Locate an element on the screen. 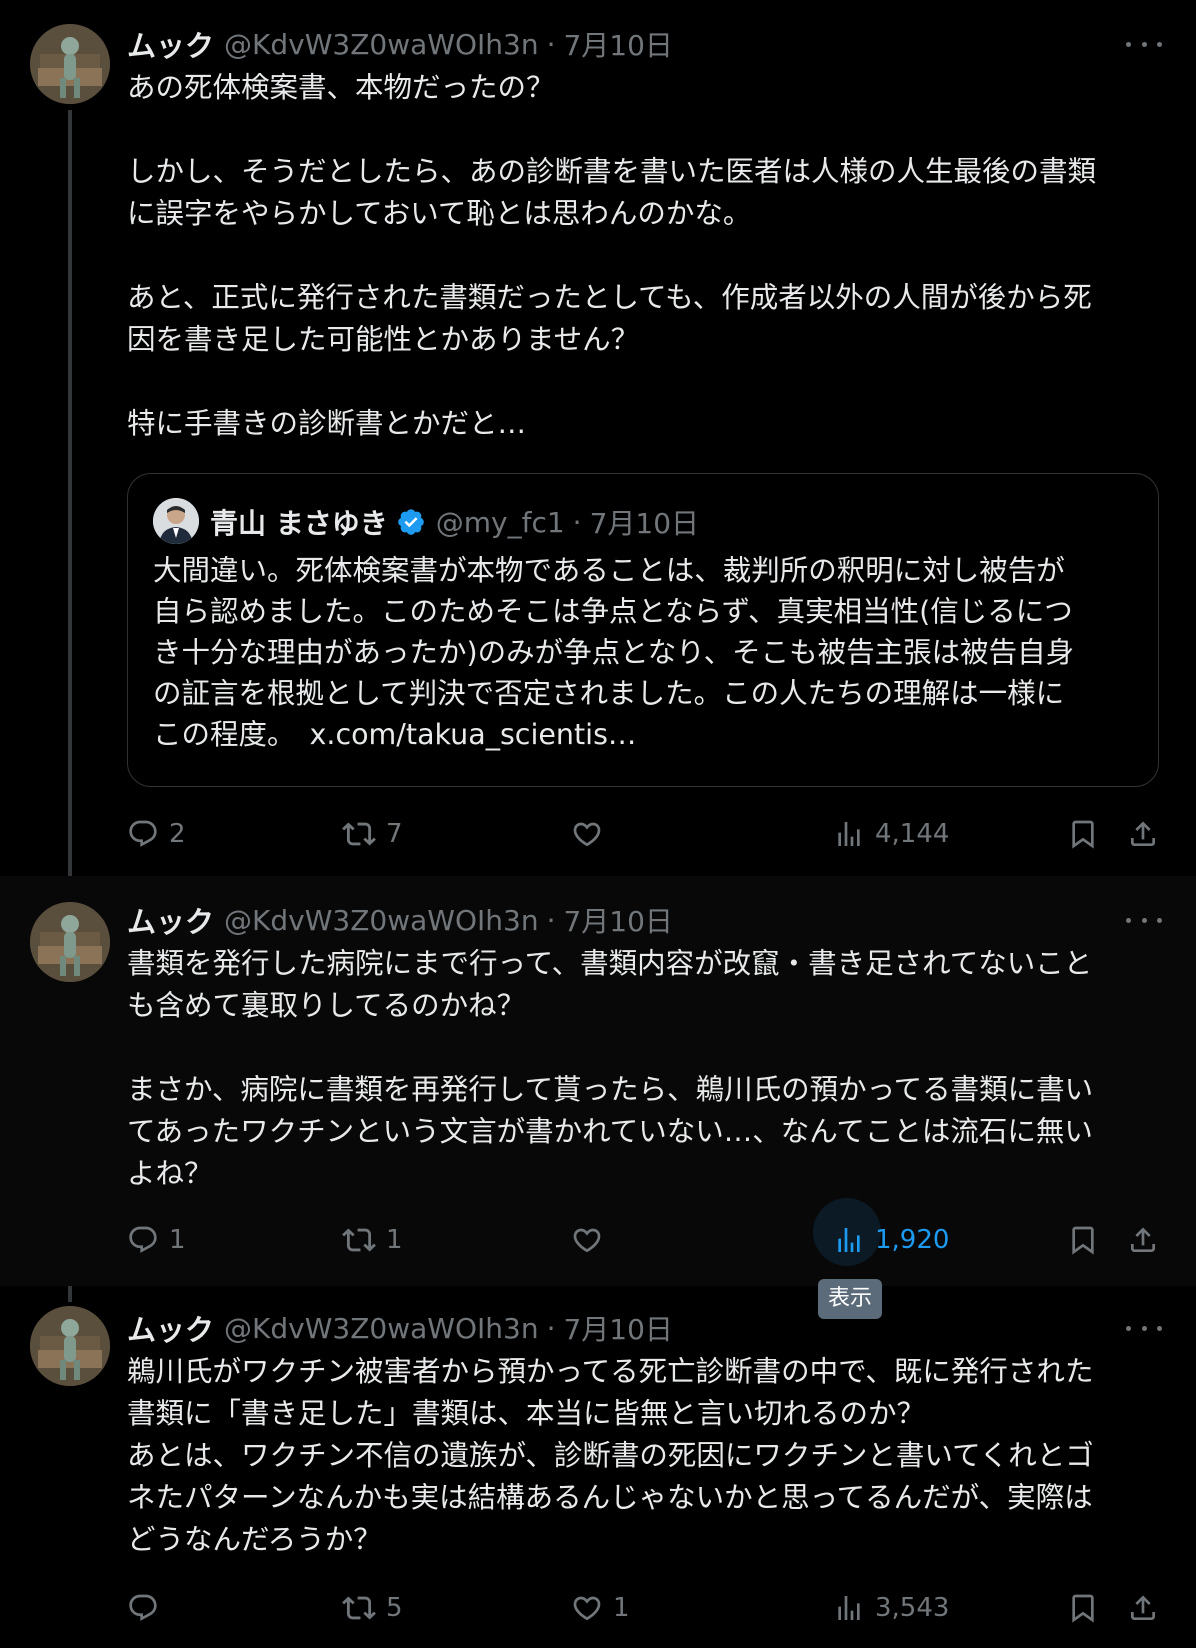 The height and width of the screenshot is (1648, 1196). tweet-line: あの死体検案書、本物だったの？ is located at coordinates (341, 87).